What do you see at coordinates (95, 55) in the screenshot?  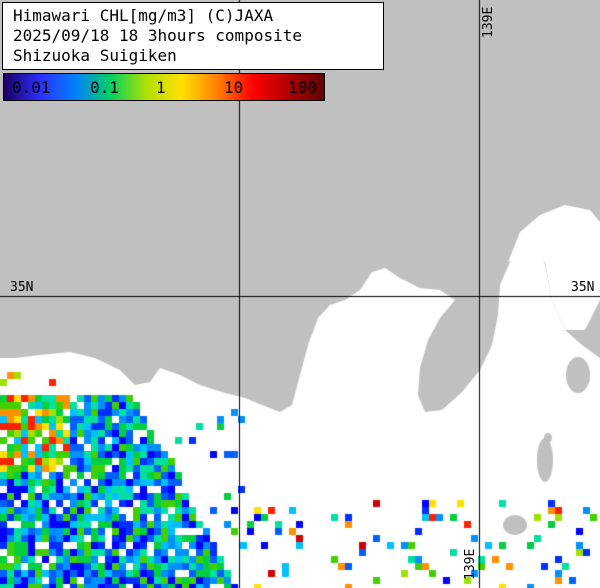 I see `title-source: Shizuoka Suigiken` at bounding box center [95, 55].